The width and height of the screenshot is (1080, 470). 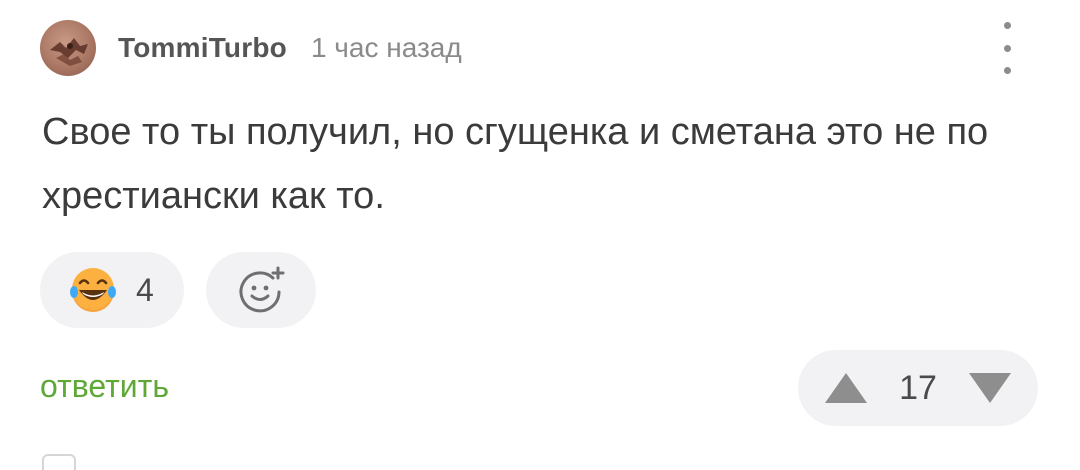 What do you see at coordinates (93, 290) in the screenshot?
I see `laughing-emoji-icon` at bounding box center [93, 290].